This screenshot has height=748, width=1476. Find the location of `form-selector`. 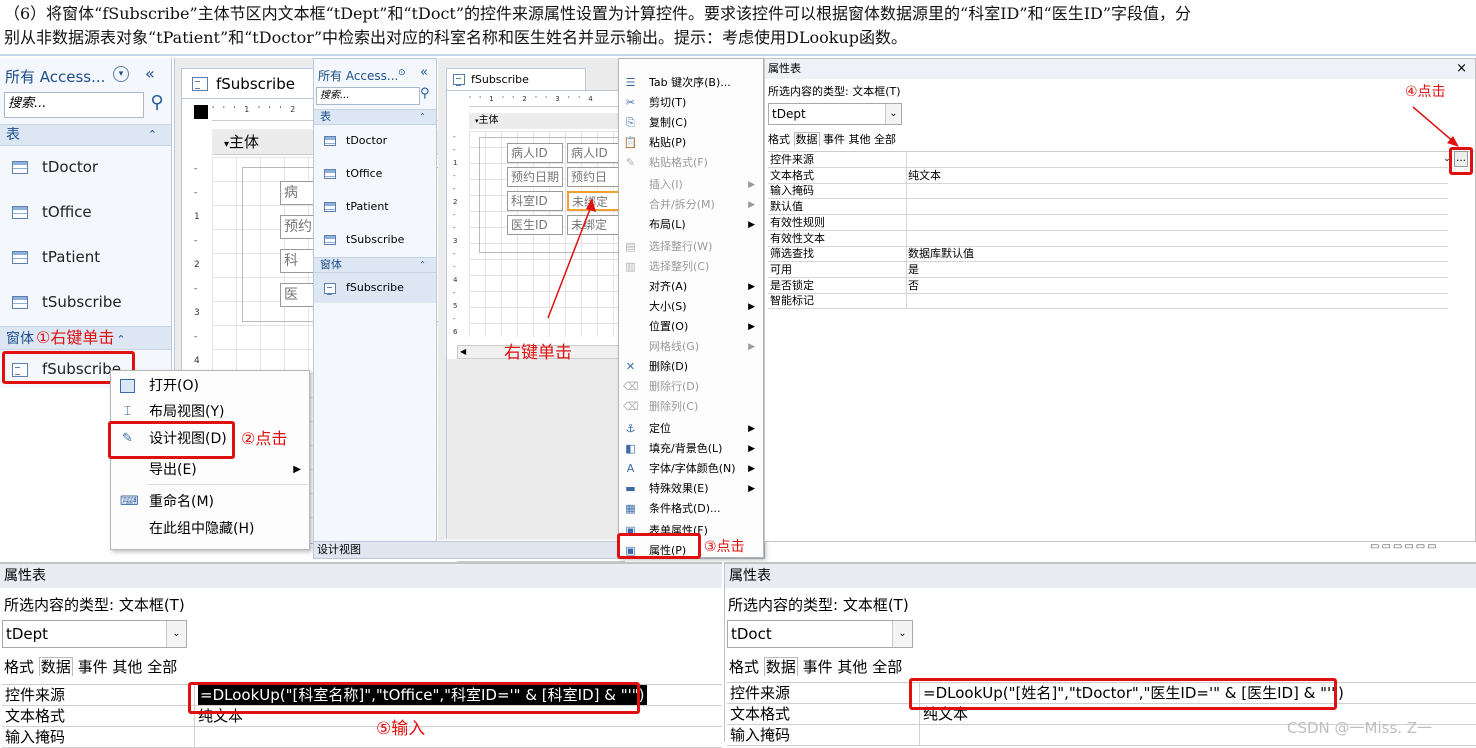

form-selector is located at coordinates (201, 112).